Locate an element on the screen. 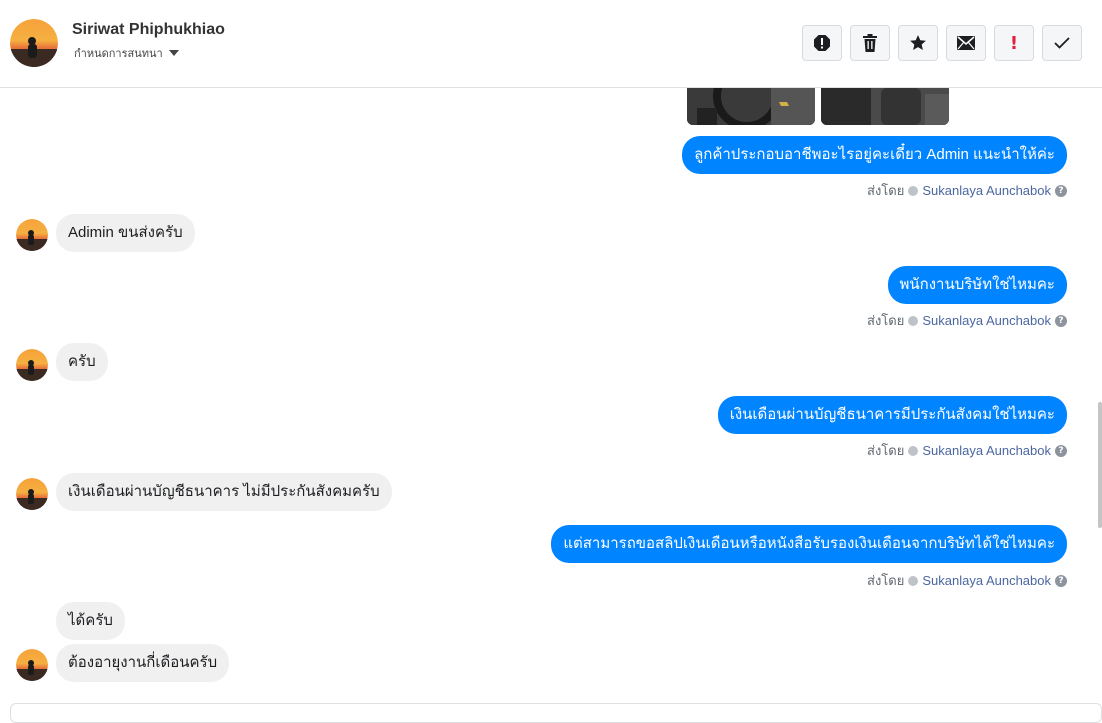  incoming-message: ครับ is located at coordinates (82, 362).